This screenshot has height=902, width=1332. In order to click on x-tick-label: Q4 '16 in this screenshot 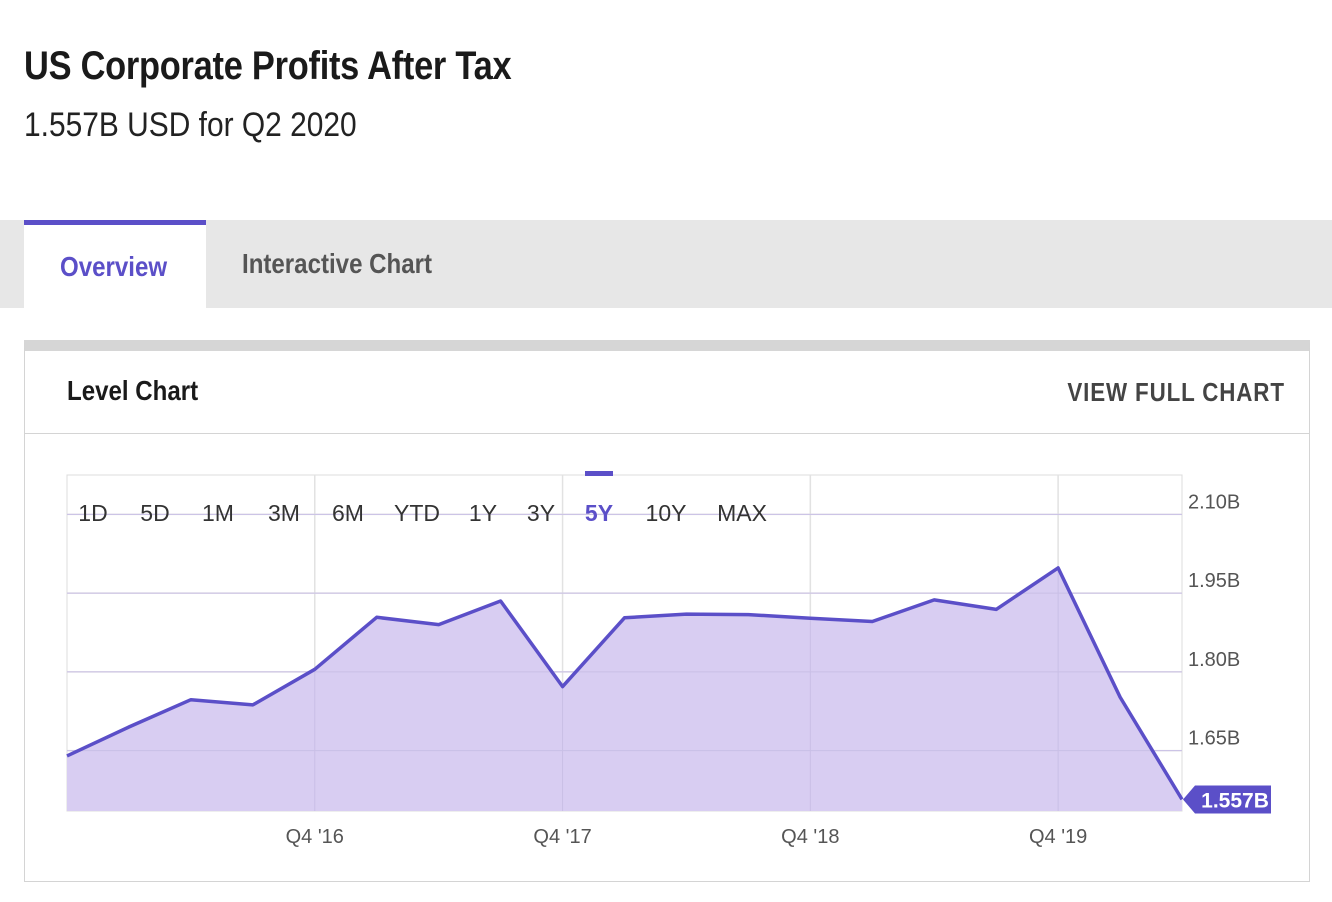, I will do `click(315, 837)`.